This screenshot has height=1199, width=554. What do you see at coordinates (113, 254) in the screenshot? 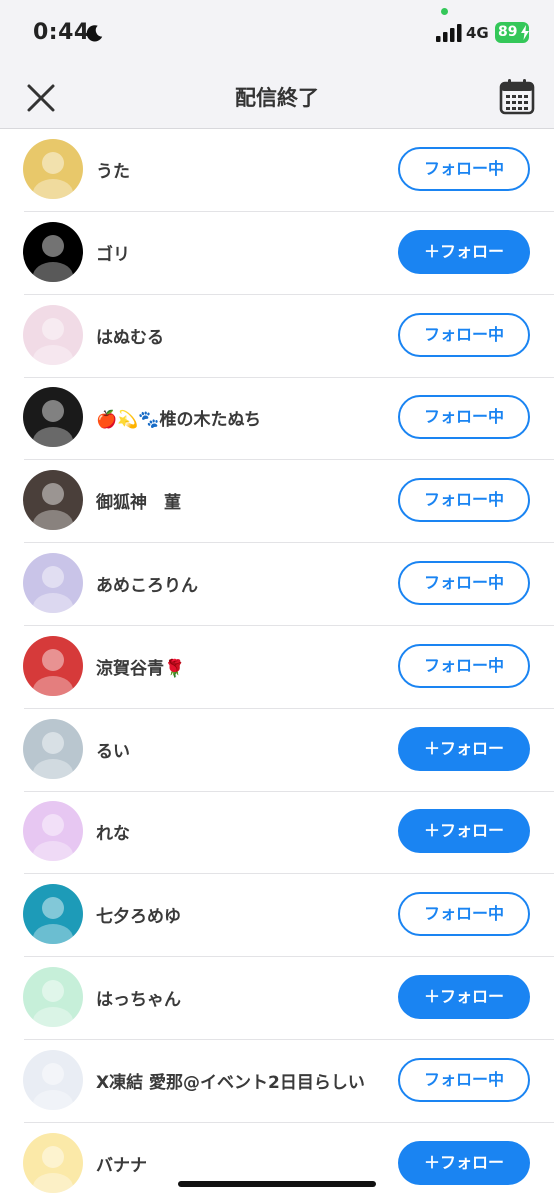
I see `user-name: ゴリ` at bounding box center [113, 254].